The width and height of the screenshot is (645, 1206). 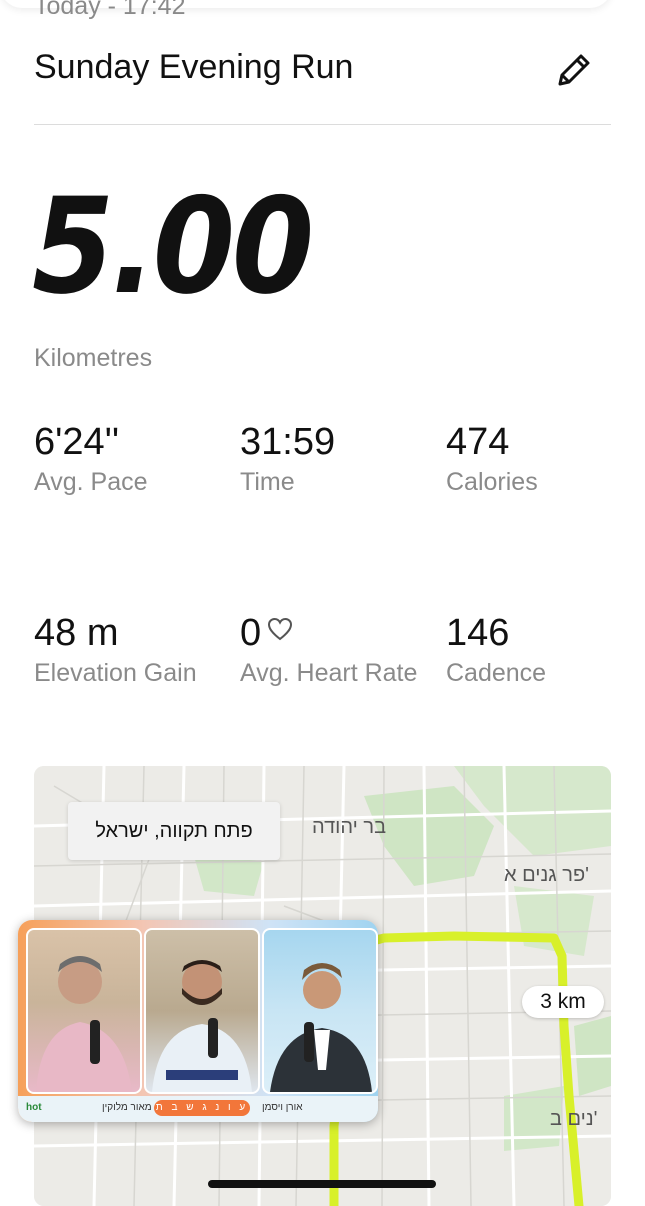 What do you see at coordinates (288, 442) in the screenshot?
I see `stat-value: 31:59` at bounding box center [288, 442].